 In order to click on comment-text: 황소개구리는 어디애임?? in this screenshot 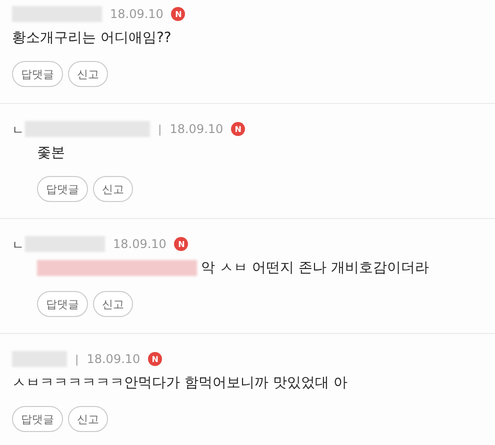, I will do `click(92, 38)`.